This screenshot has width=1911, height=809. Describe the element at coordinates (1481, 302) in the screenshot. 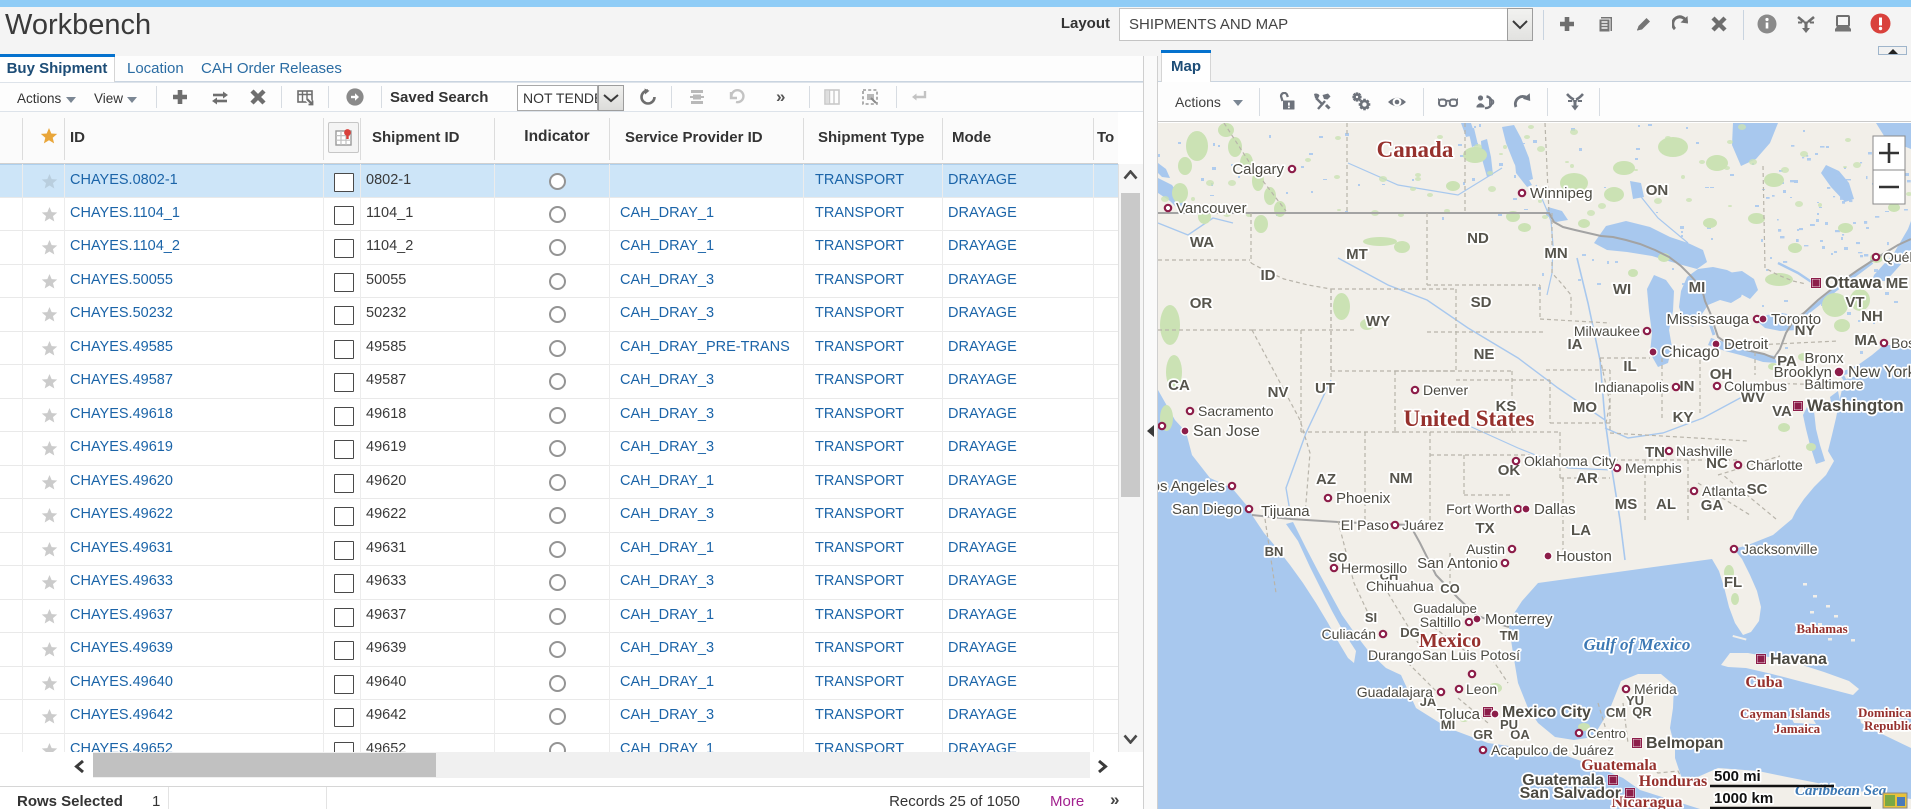

I see `svg-text: SD` at that location.